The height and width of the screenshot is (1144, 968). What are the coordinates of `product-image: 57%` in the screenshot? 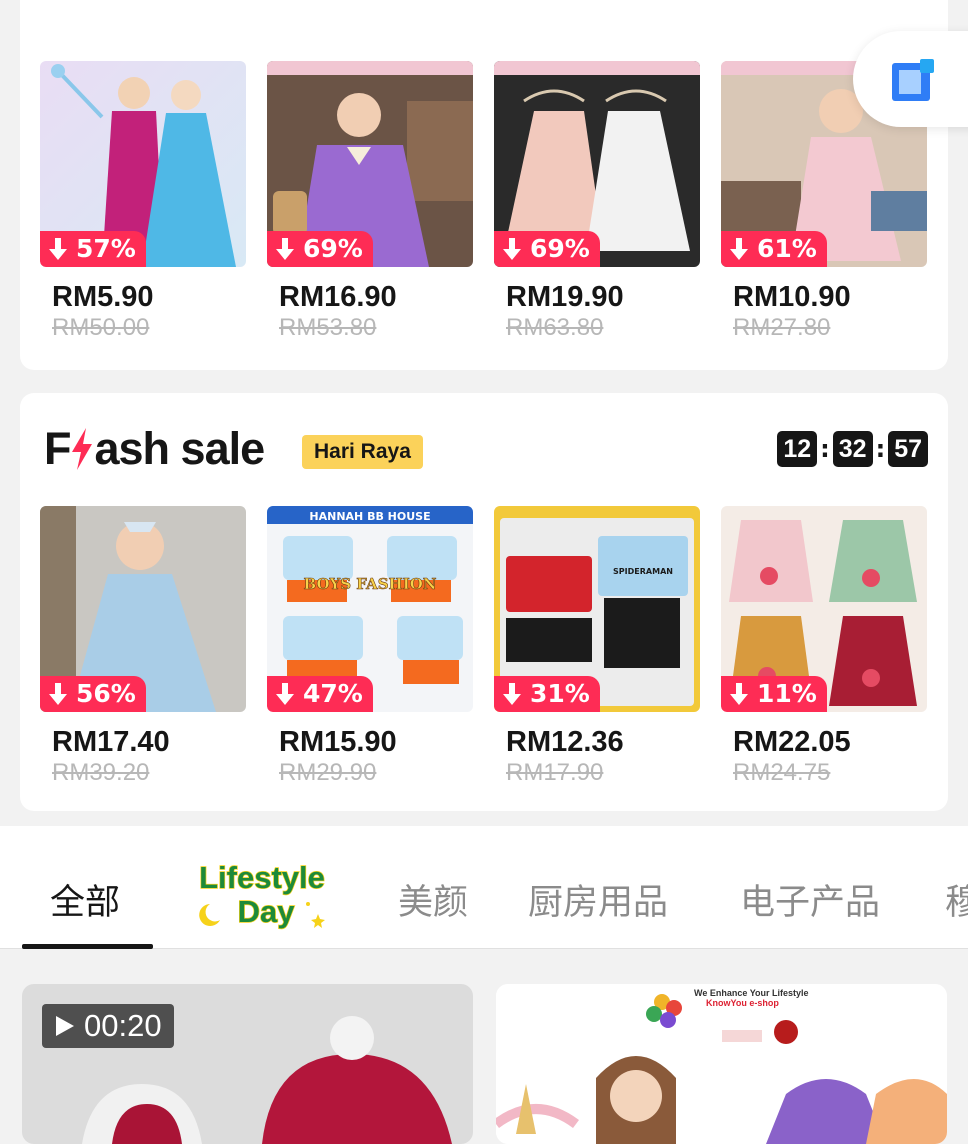 It's located at (143, 164).